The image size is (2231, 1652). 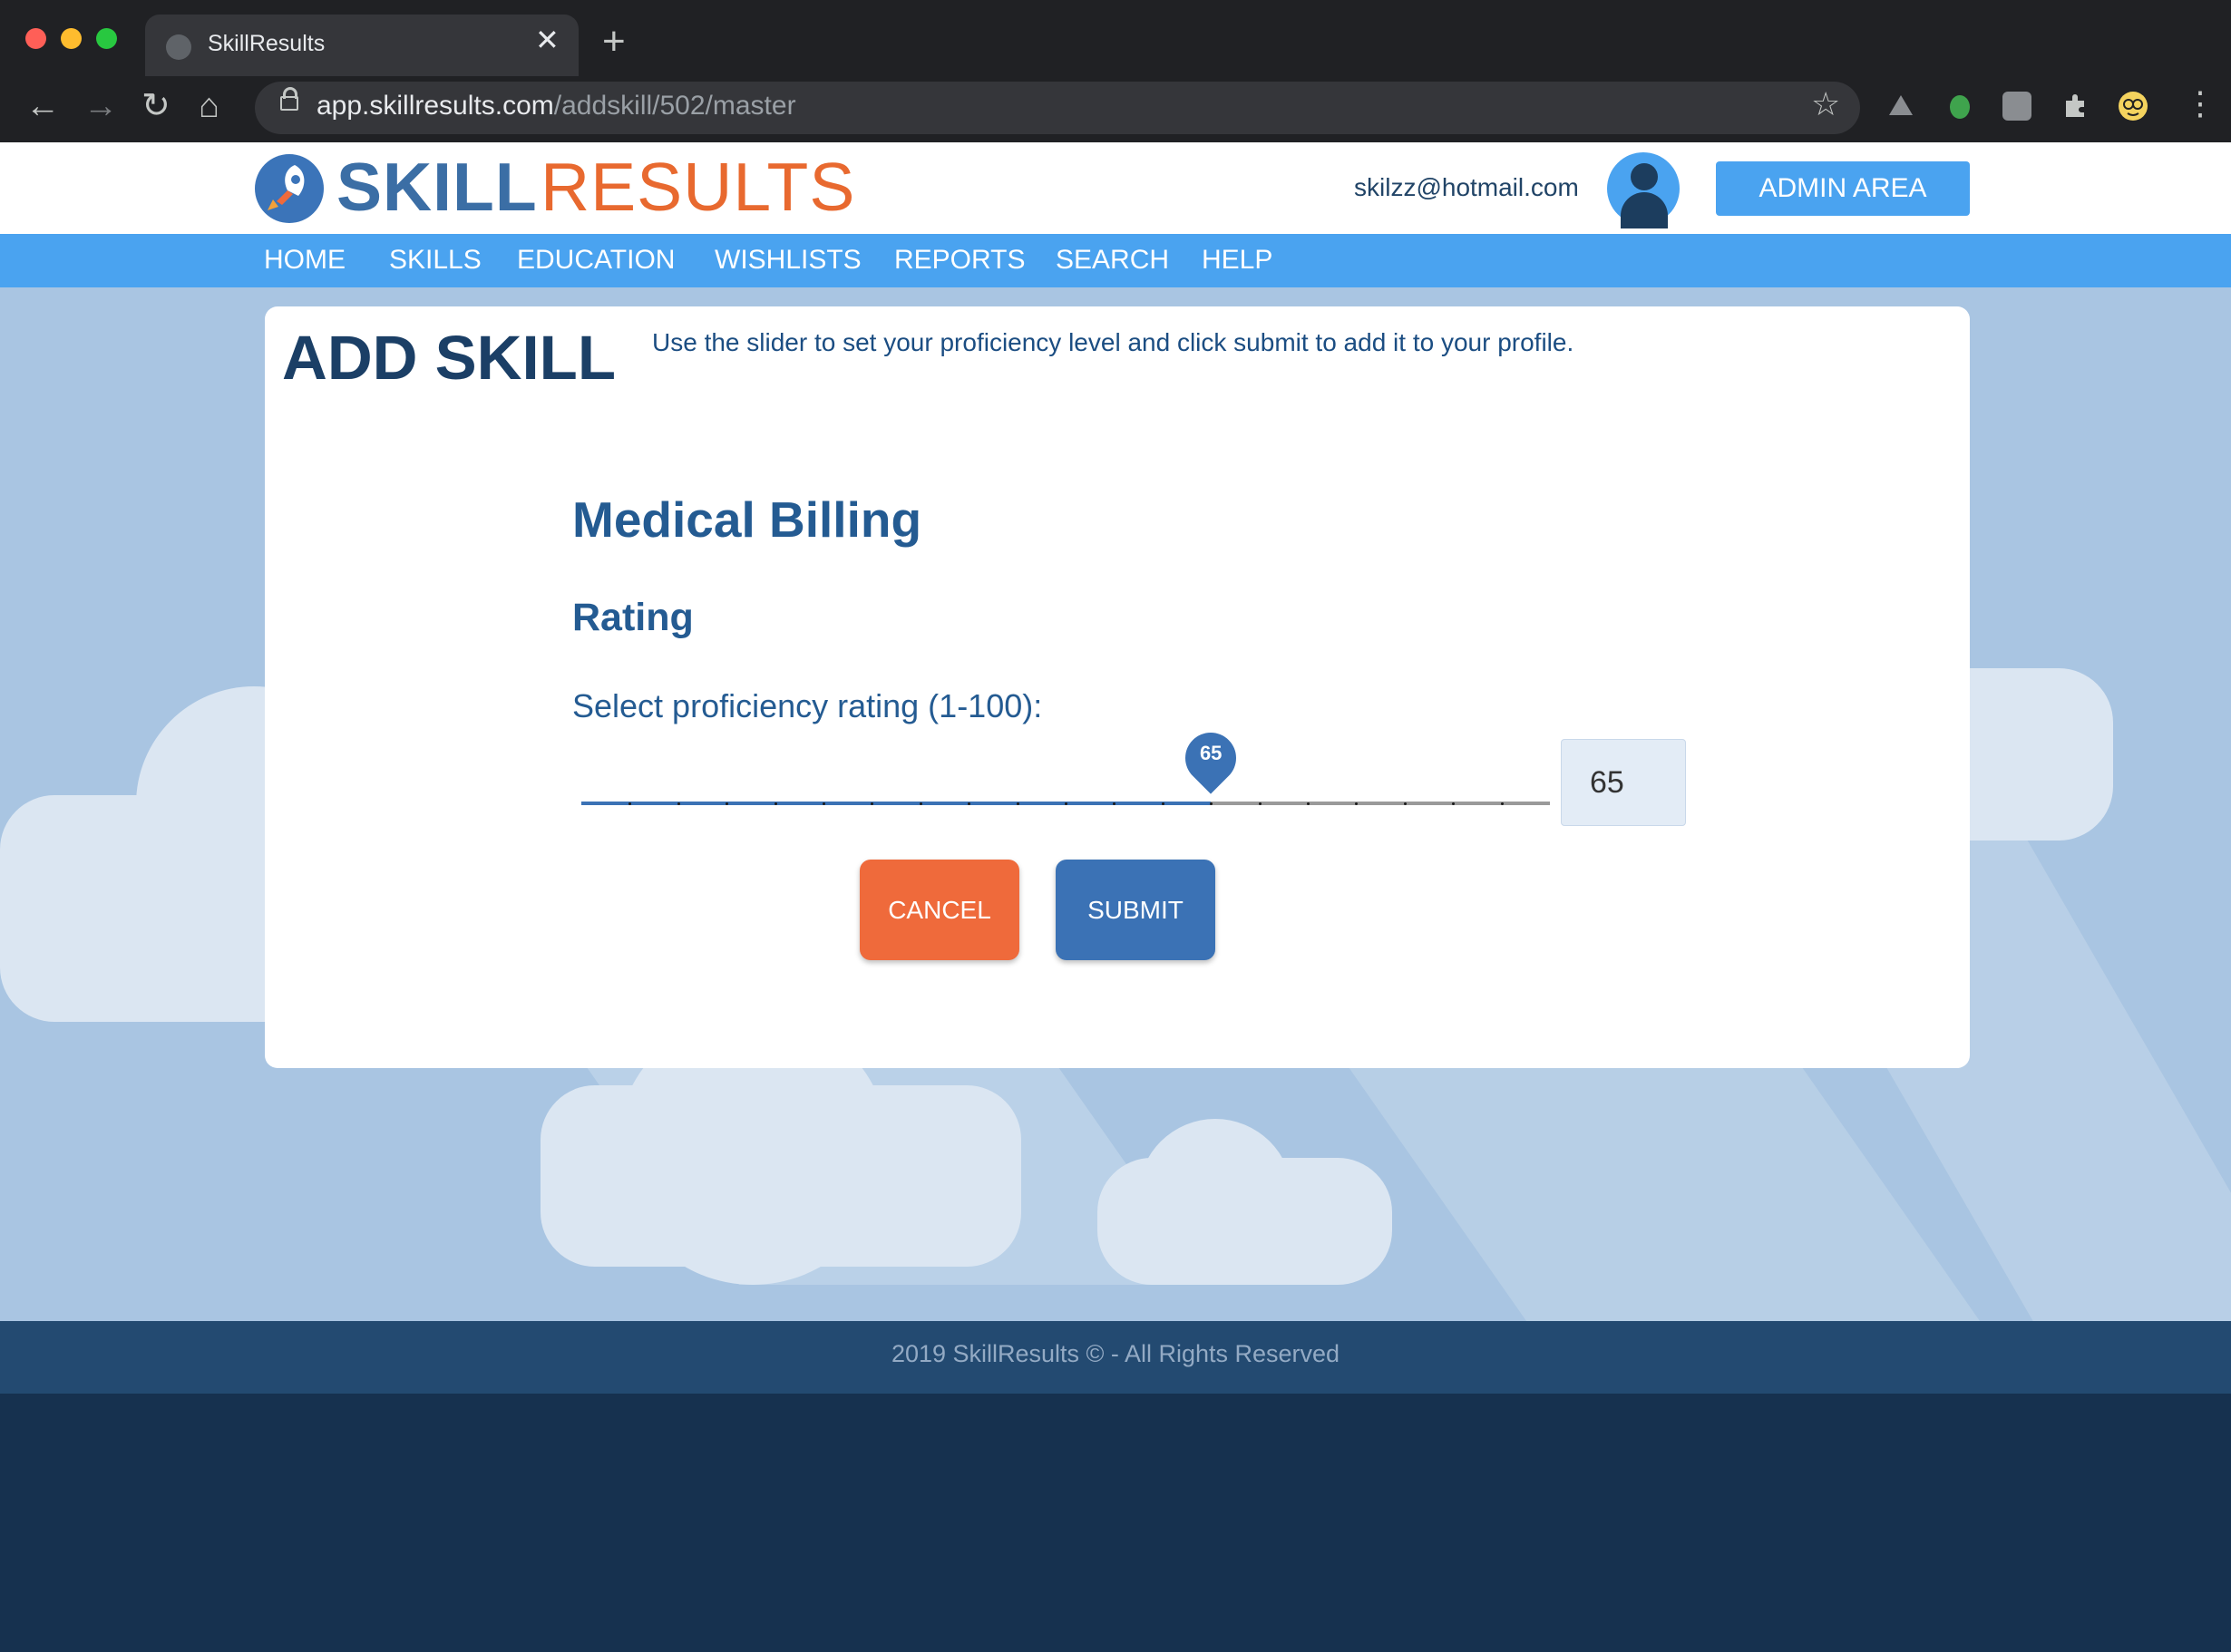 I want to click on new-tab-button: +, so click(x=614, y=42).